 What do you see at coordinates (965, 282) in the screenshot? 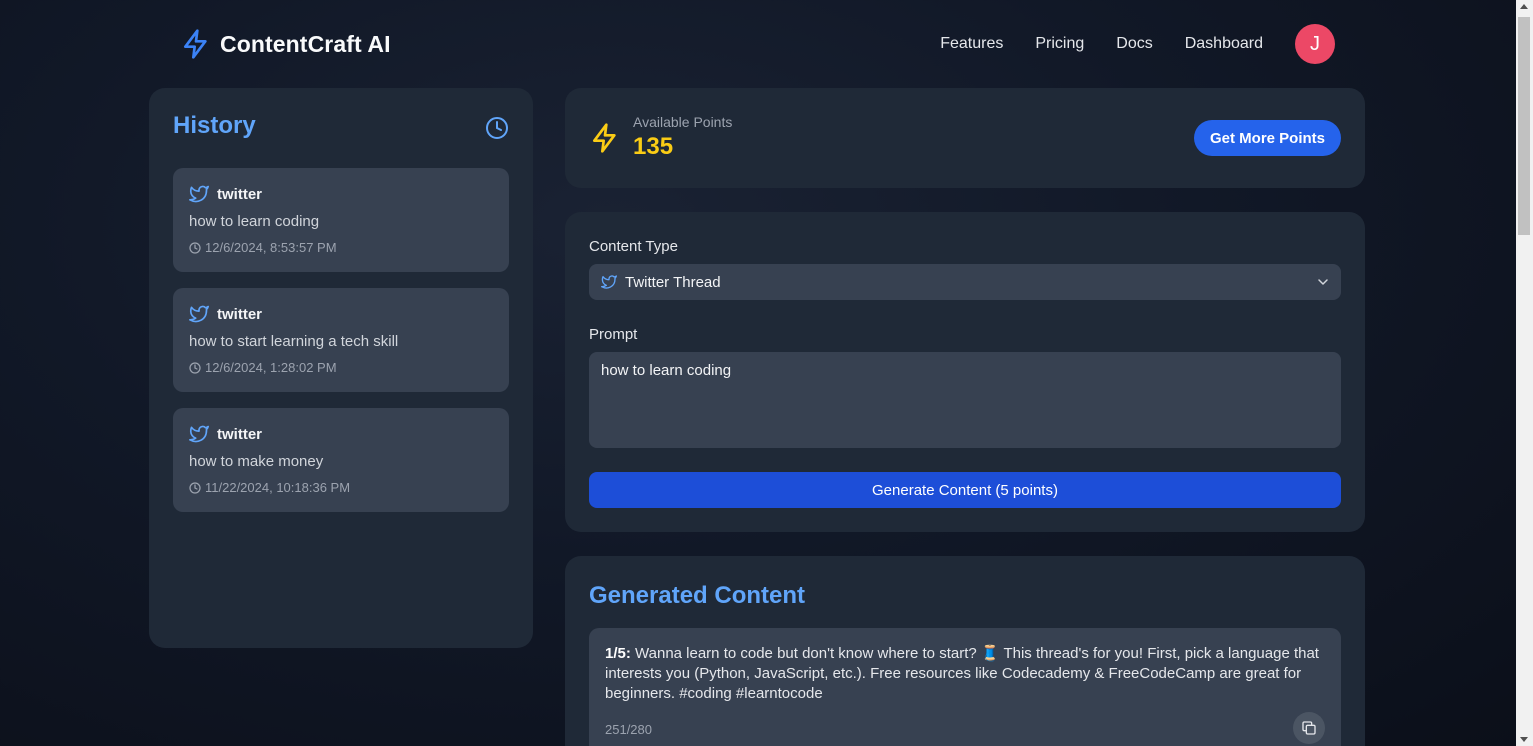
I see `content-type-select: Twitter Thread` at bounding box center [965, 282].